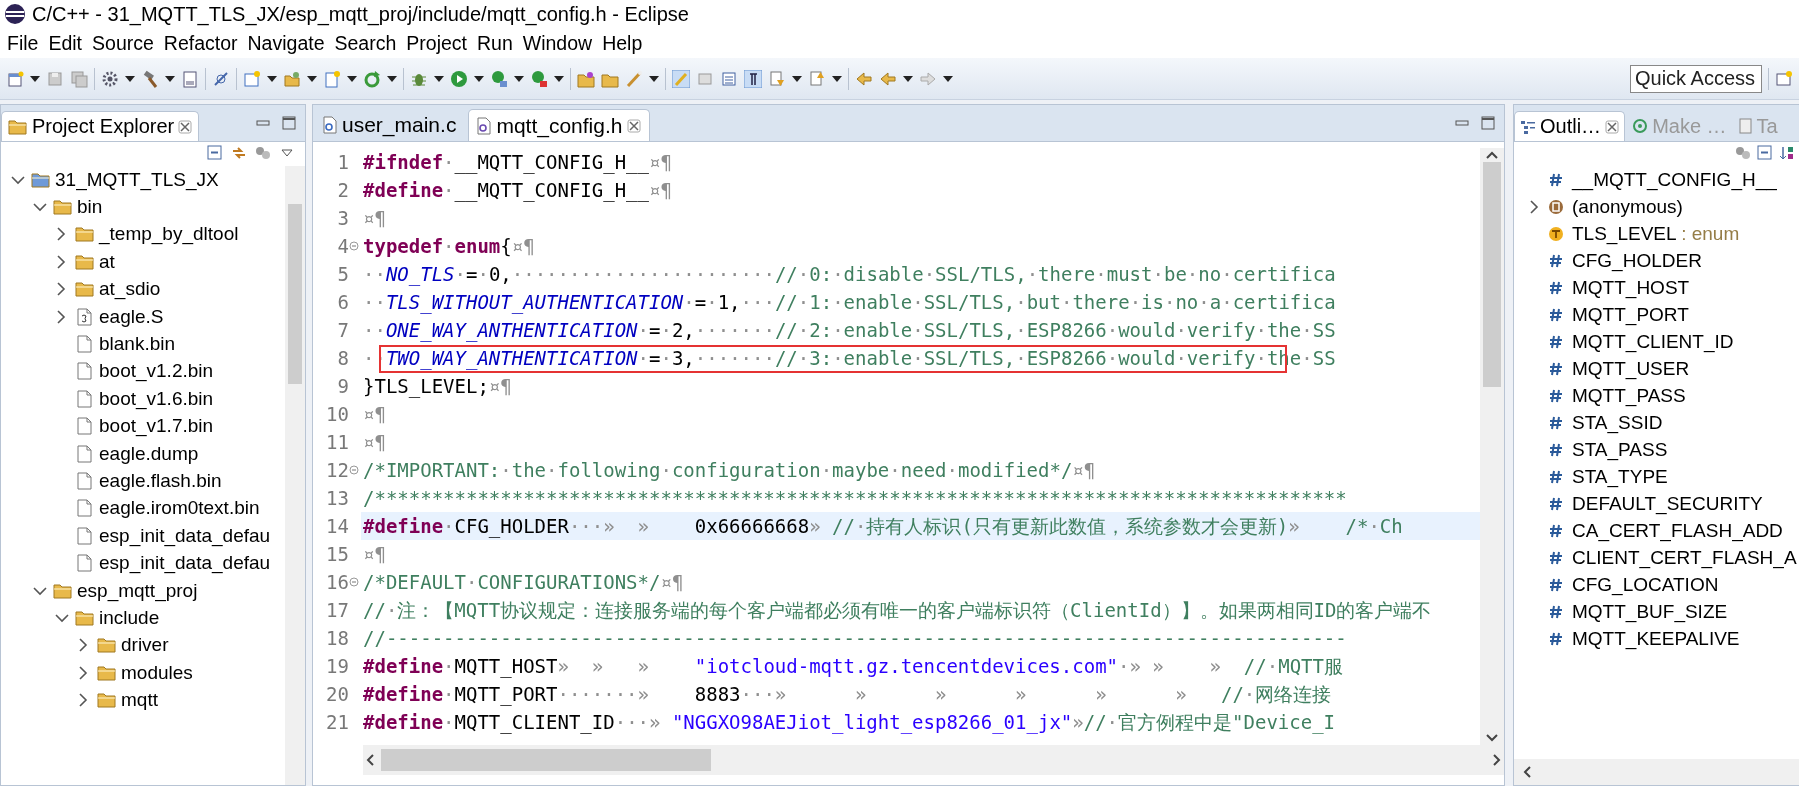  Describe the element at coordinates (143, 508) in the screenshot. I see `tree-item: eagle.irom0text.bin` at that location.